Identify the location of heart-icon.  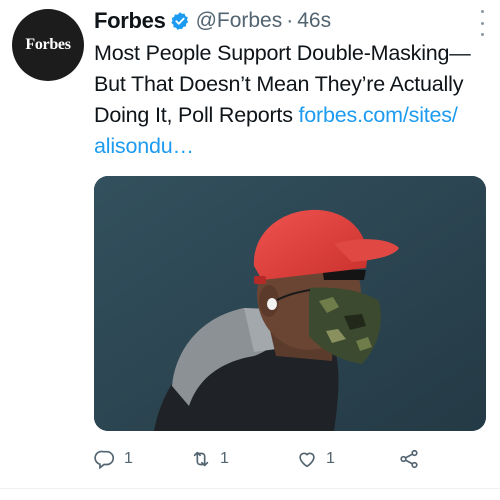
(307, 460).